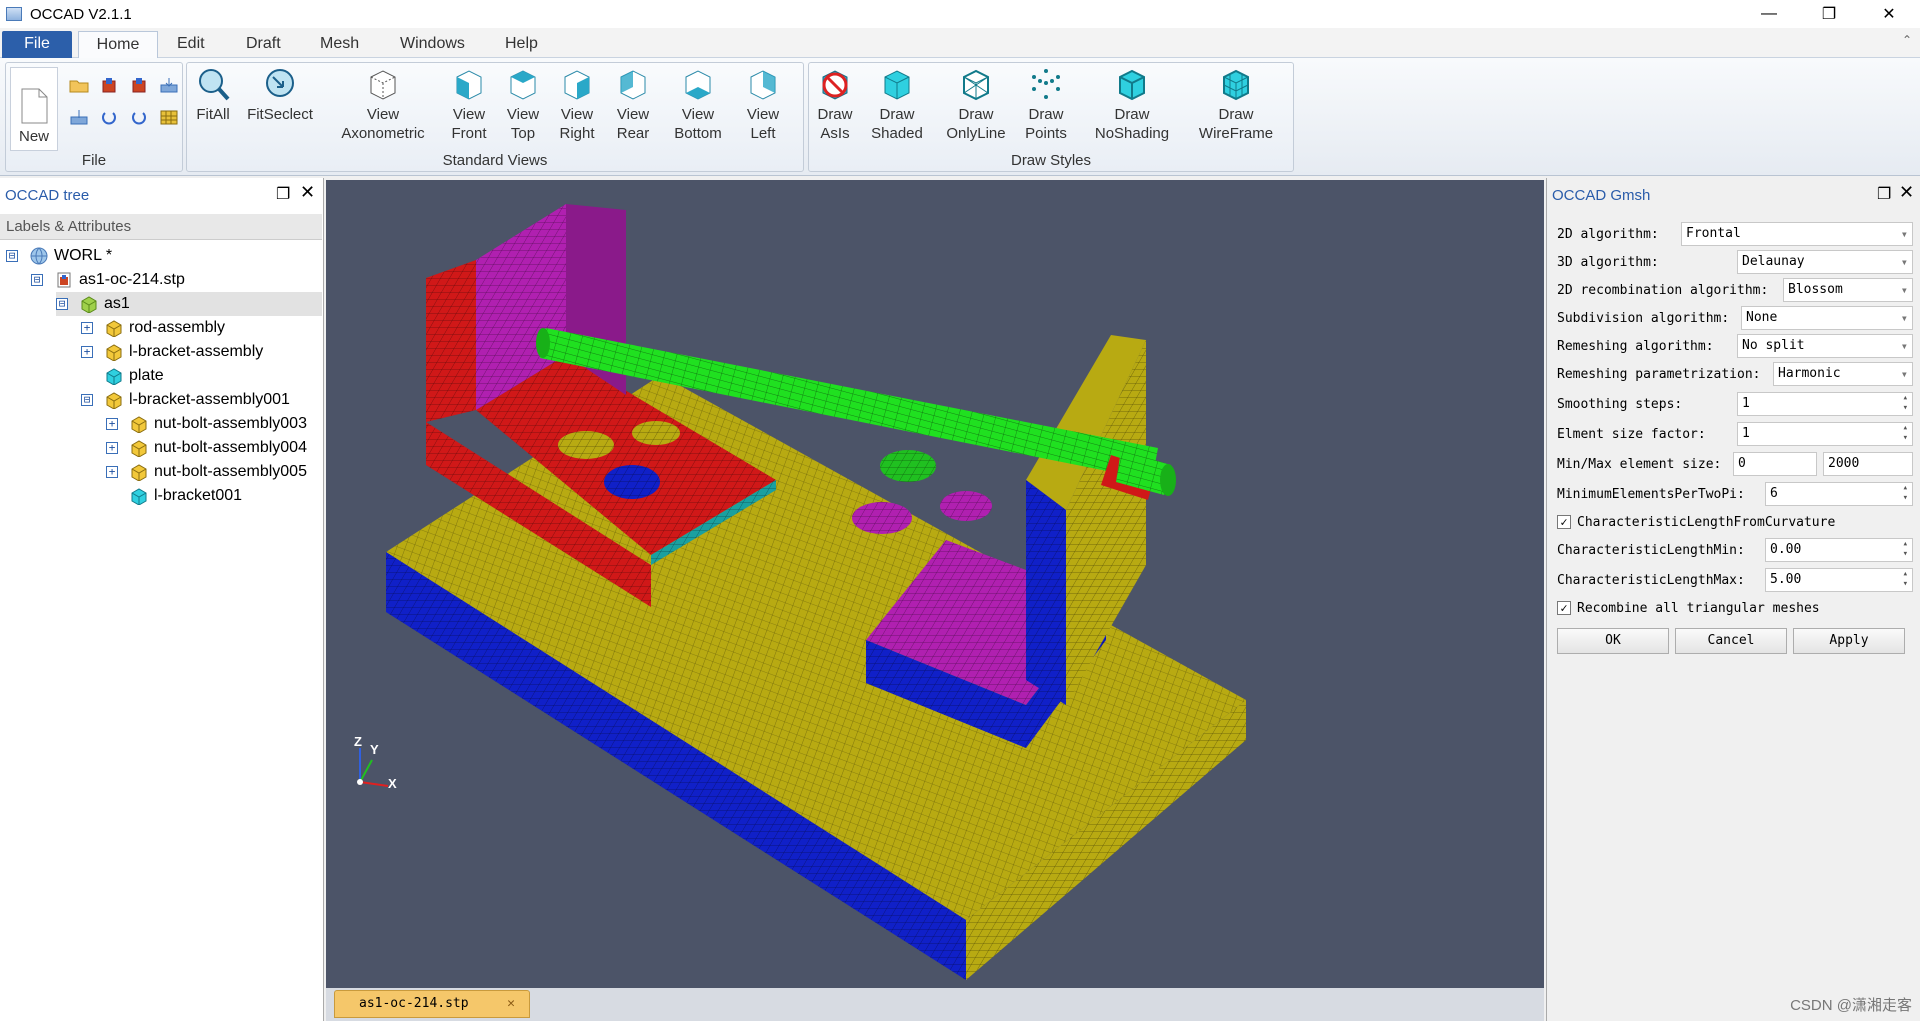 This screenshot has width=1920, height=1021. I want to click on clmin-spinbox: 0.00, so click(1839, 550).